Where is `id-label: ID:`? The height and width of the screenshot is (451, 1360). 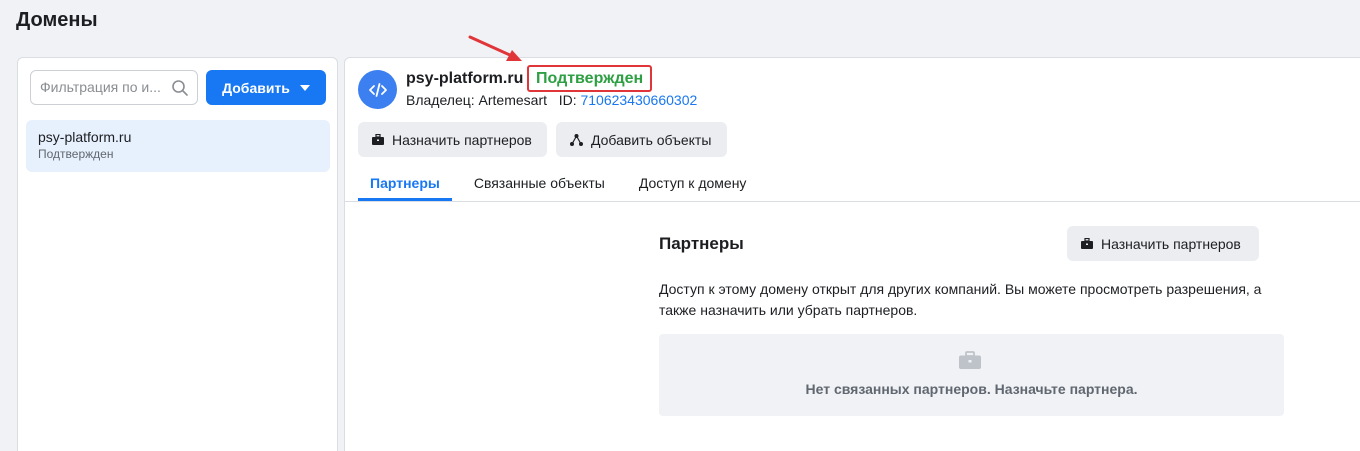
id-label: ID: is located at coordinates (567, 100).